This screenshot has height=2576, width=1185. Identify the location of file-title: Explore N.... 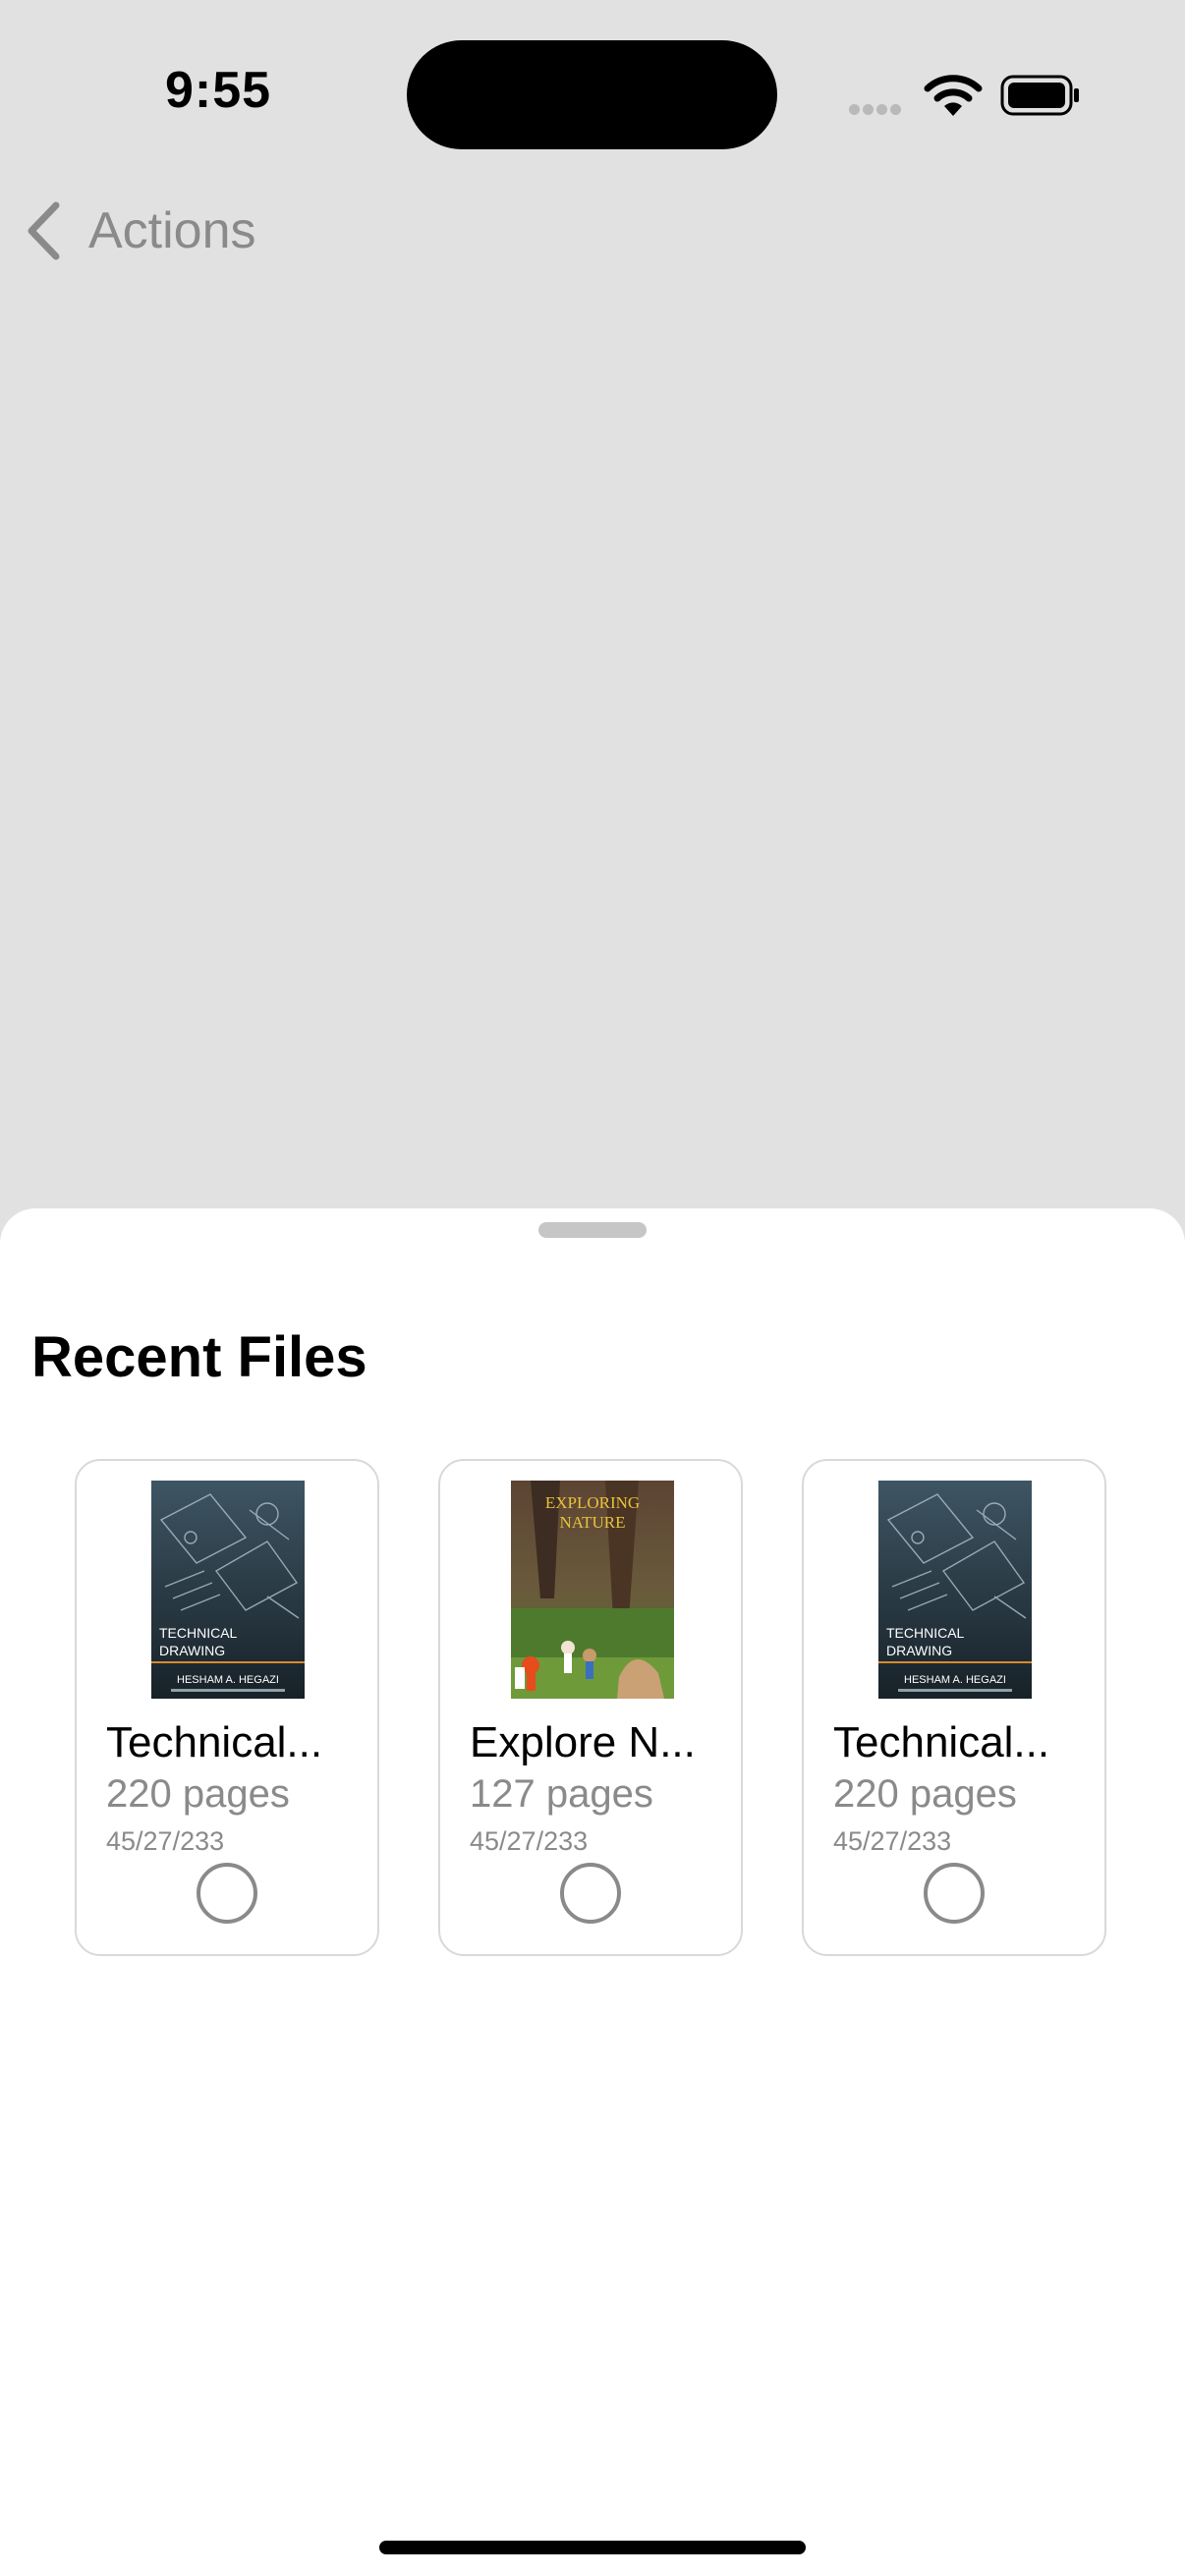
(583, 1742).